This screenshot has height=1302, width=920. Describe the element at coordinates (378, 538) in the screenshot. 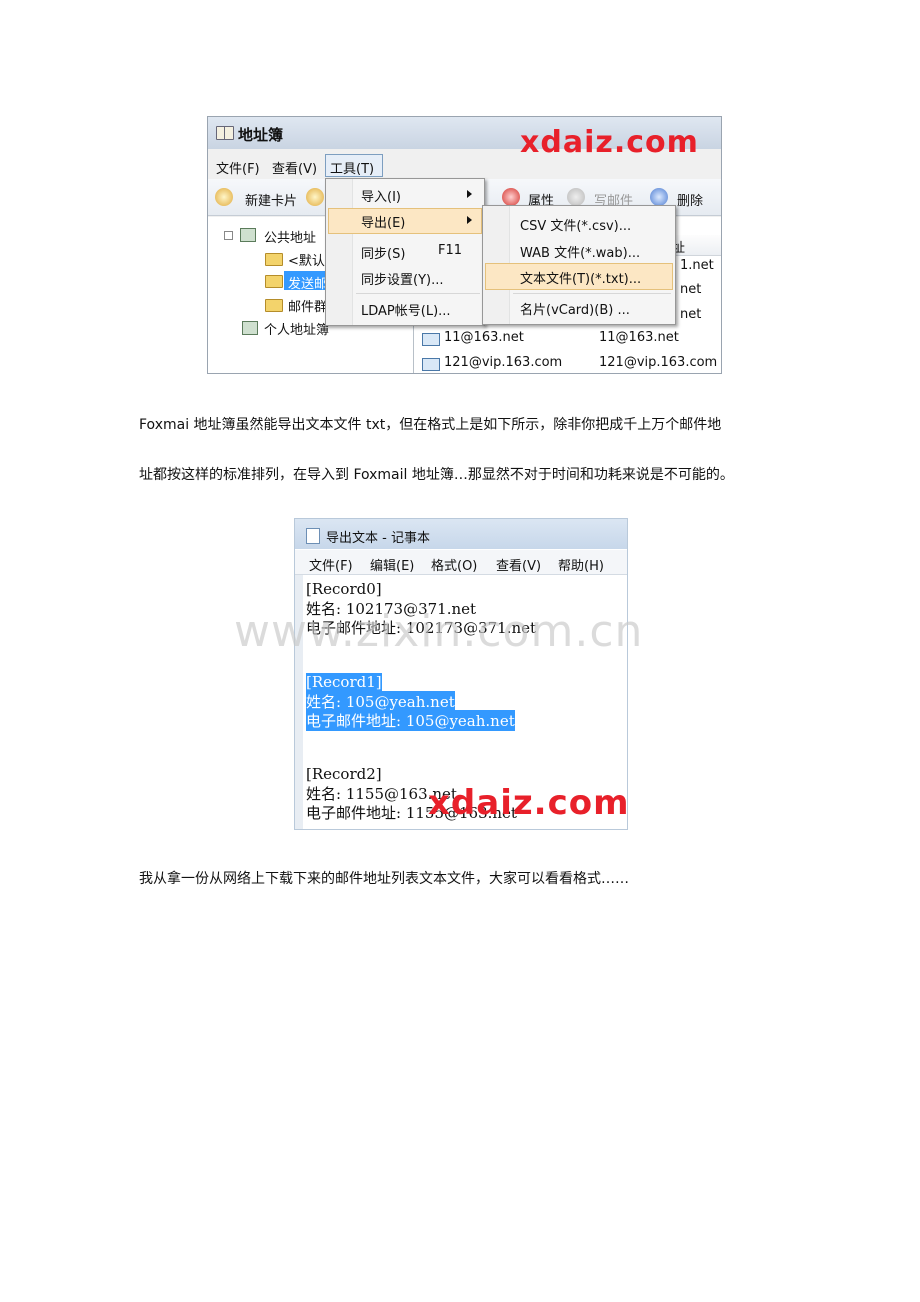

I see `window-title: 导出文本 - 记事本` at that location.